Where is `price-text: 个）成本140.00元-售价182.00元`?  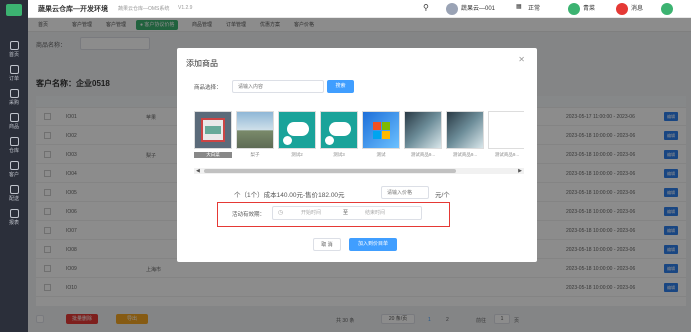
price-text: 个）成本140.00元-售价182.00元 is located at coordinates (297, 195).